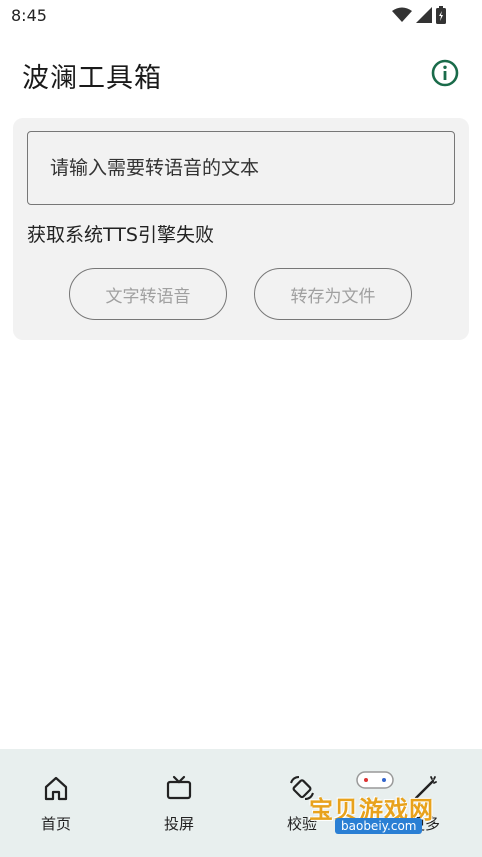 Image resolution: width=482 pixels, height=857 pixels. What do you see at coordinates (301, 824) in the screenshot?
I see `nav-label: 校验` at bounding box center [301, 824].